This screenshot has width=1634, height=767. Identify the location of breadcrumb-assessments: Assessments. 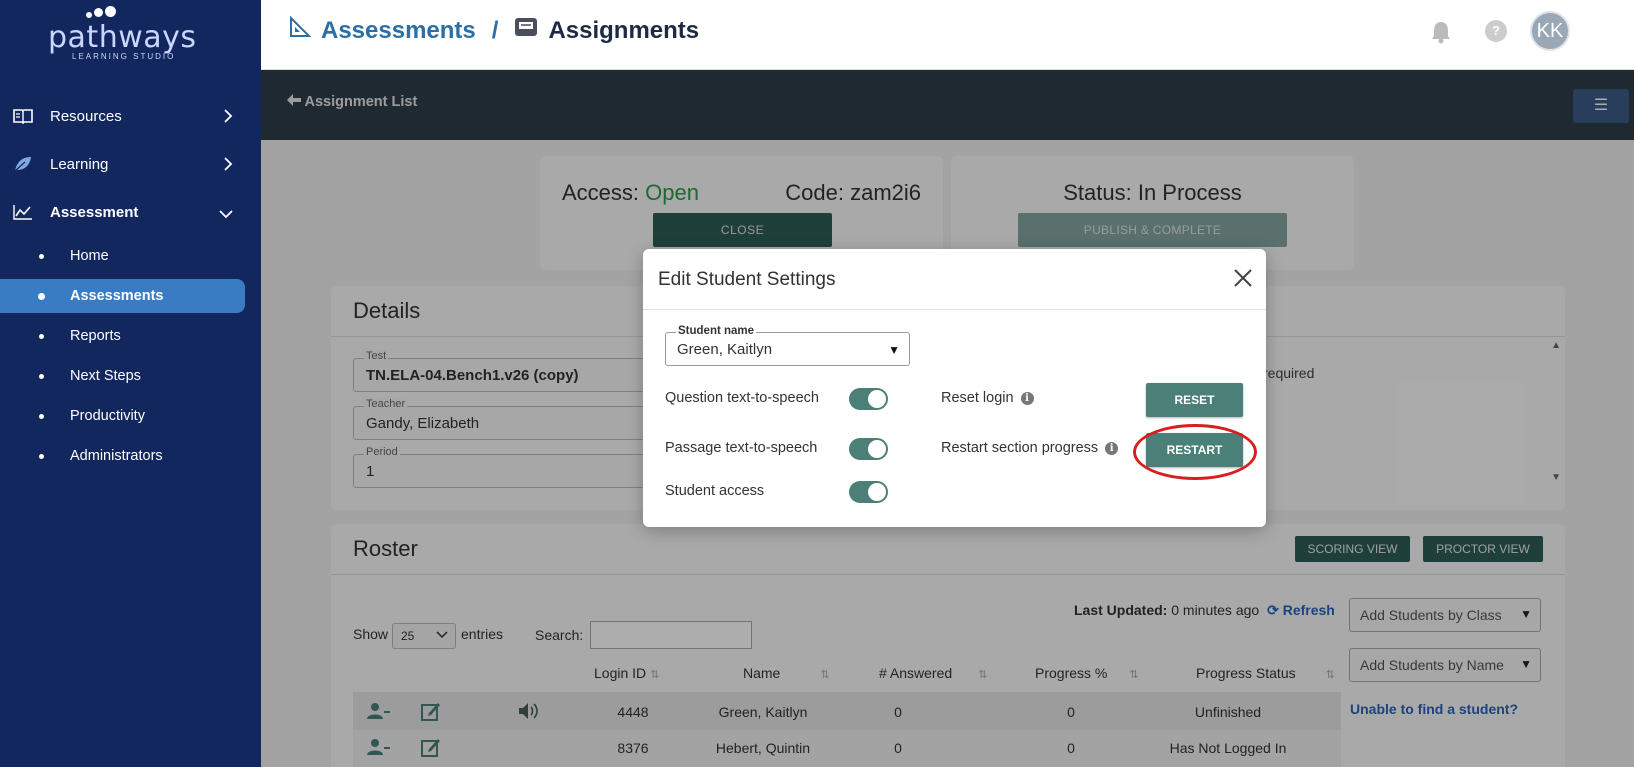
(398, 31).